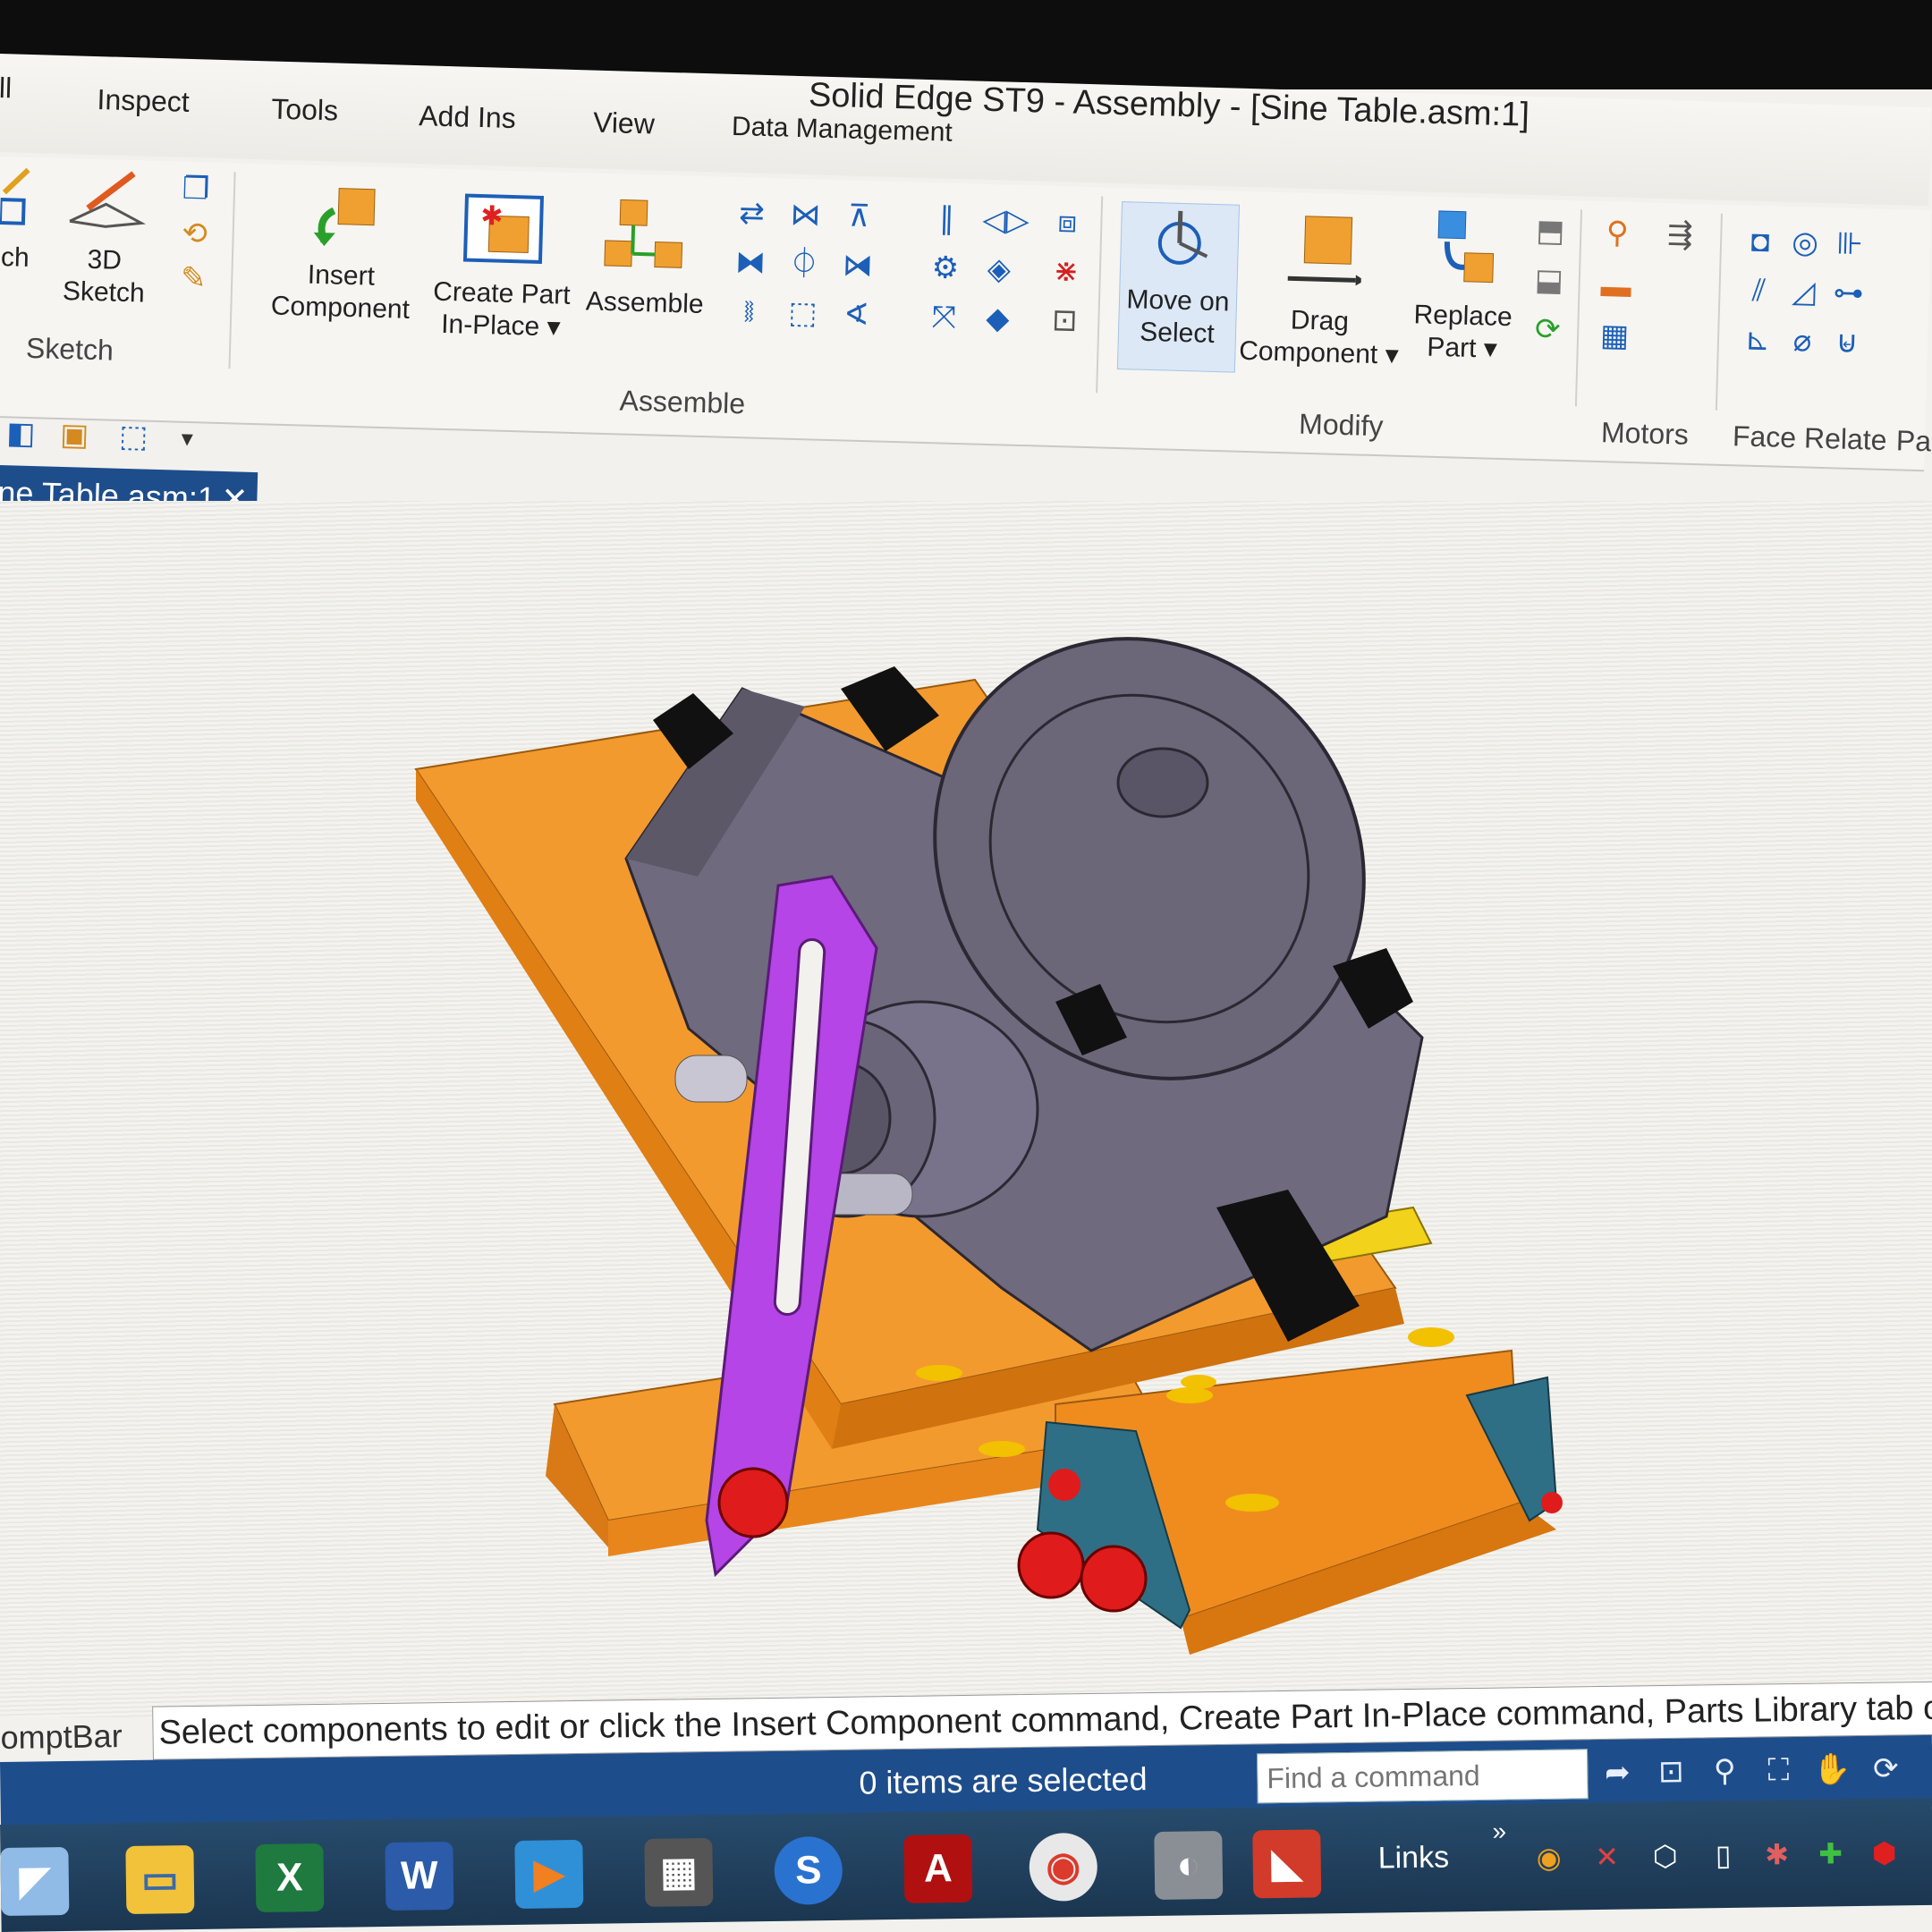  Describe the element at coordinates (1065, 271) in the screenshot. I see `ground-icon: ⋇` at that location.